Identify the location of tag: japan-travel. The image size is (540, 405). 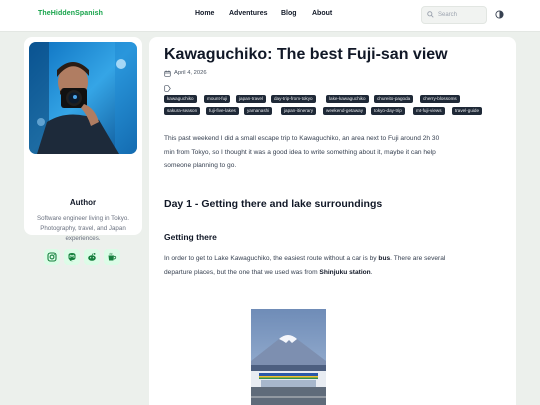
(251, 99).